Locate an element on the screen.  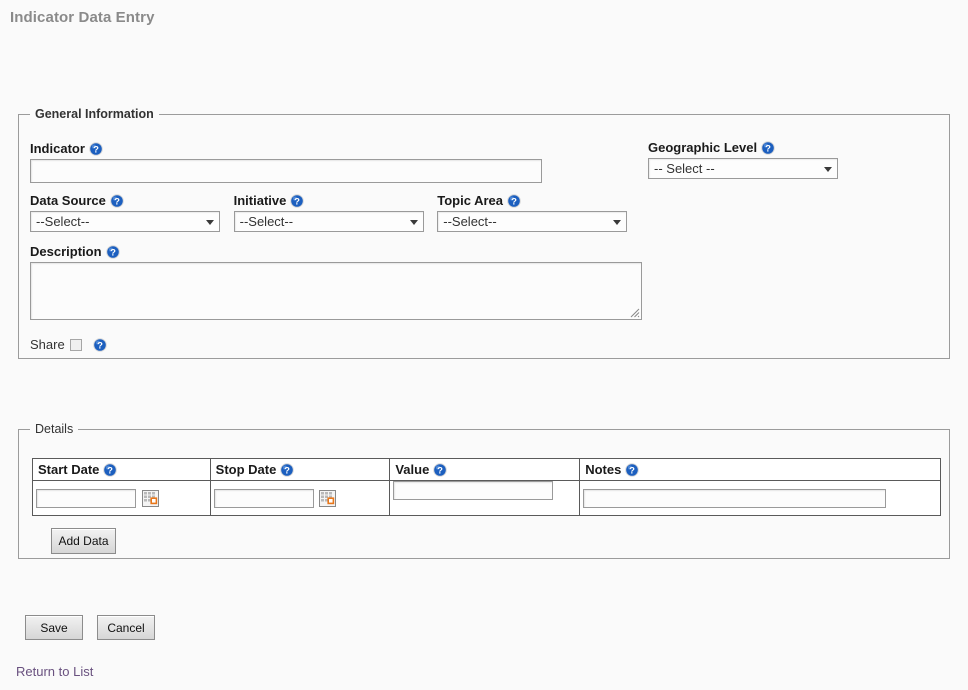
page-title: Indicator Data Entry is located at coordinates (82, 17).